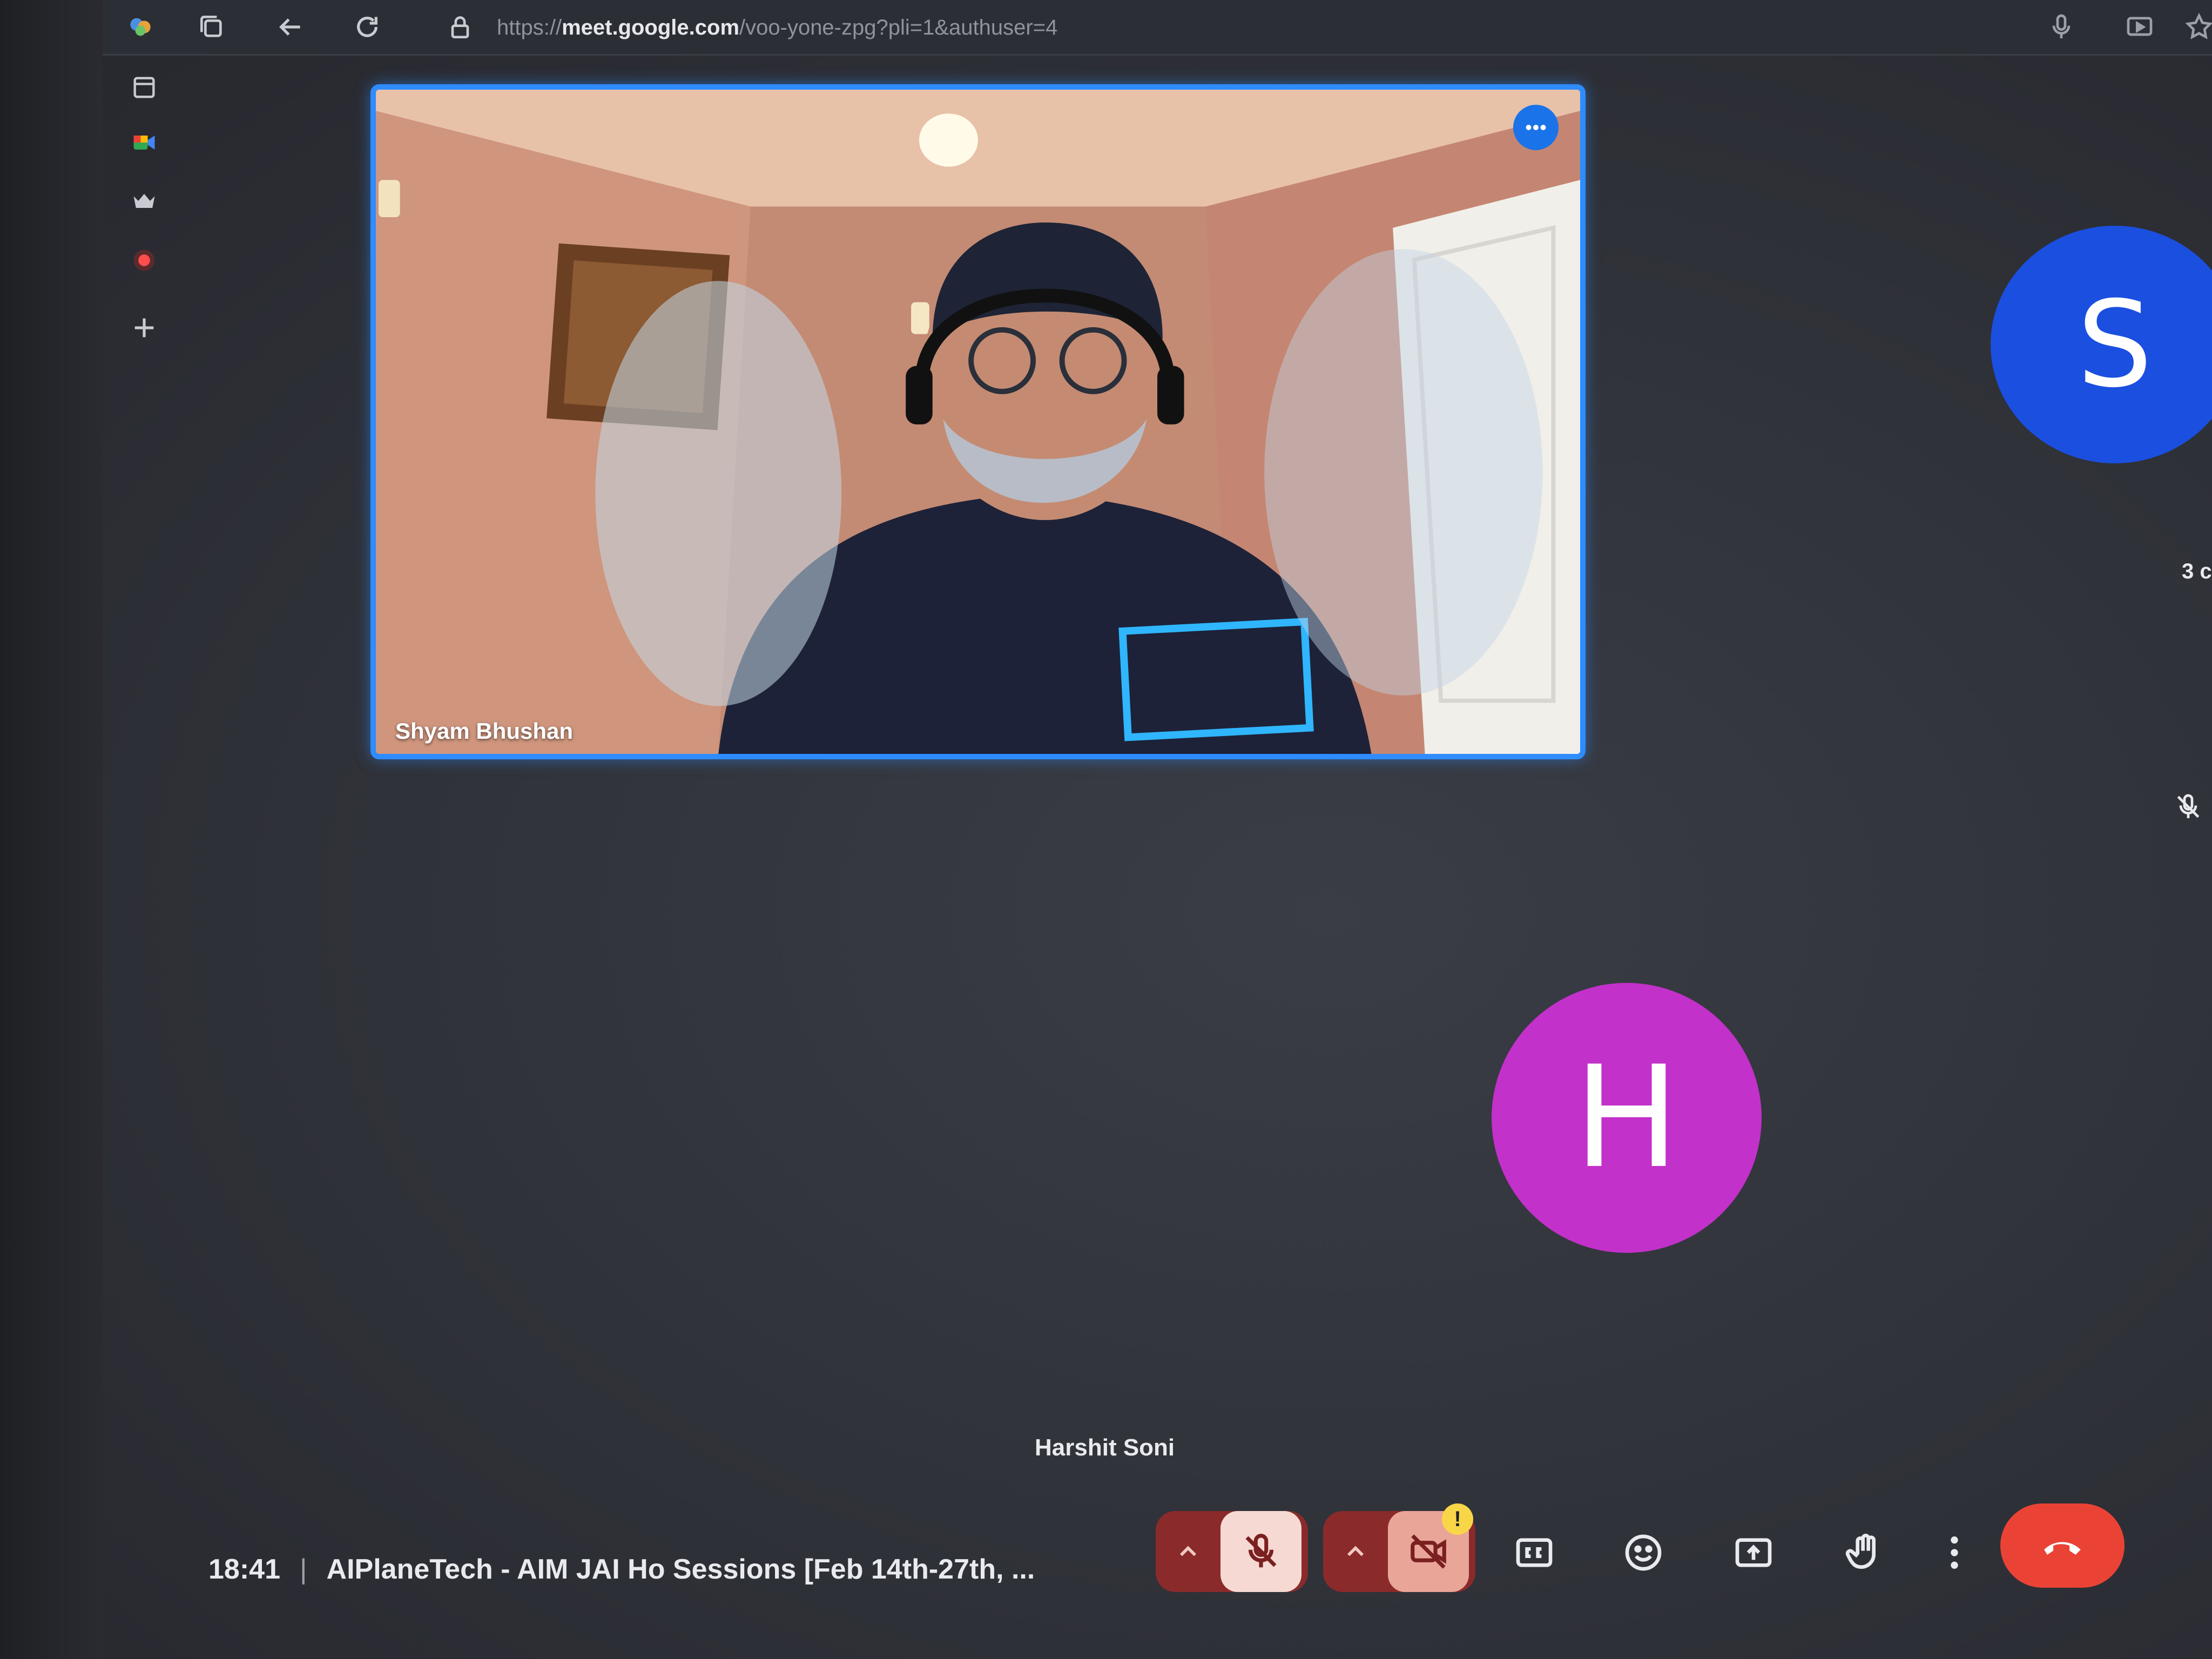  I want to click on record-icon, so click(144, 260).